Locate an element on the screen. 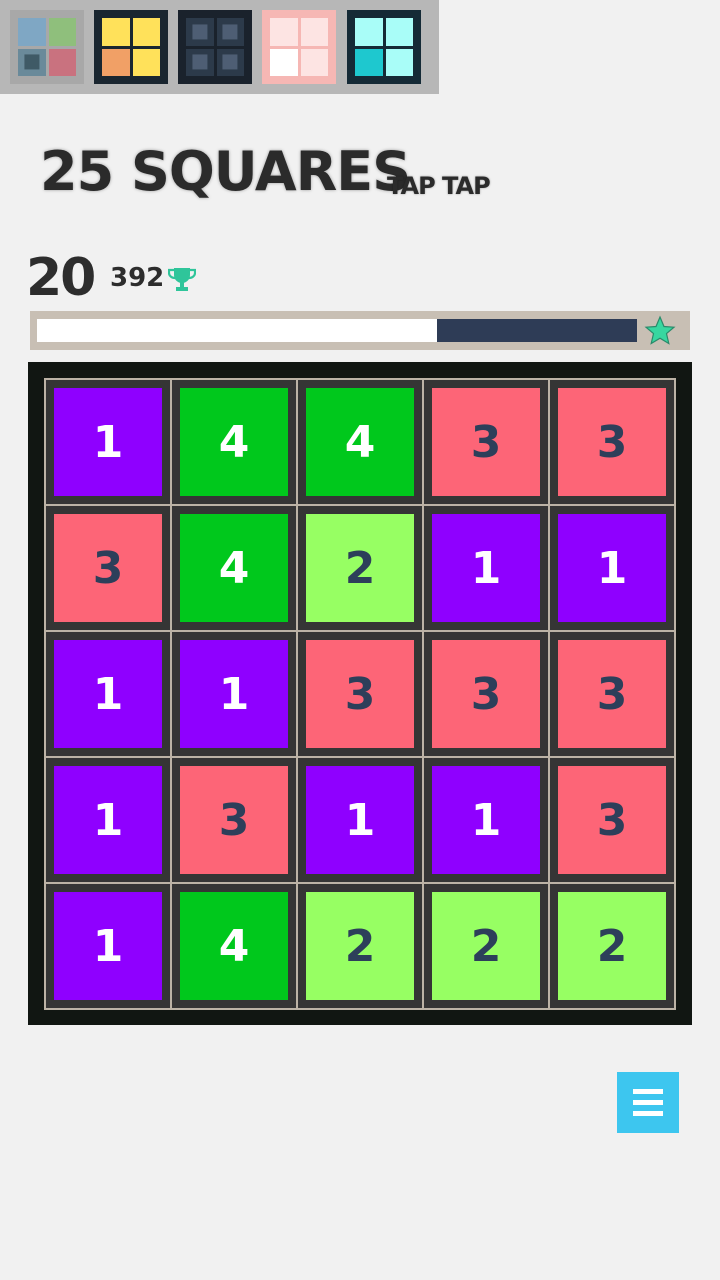 This screenshot has width=720, height=1280. theme-selector-bar is located at coordinates (219, 47).